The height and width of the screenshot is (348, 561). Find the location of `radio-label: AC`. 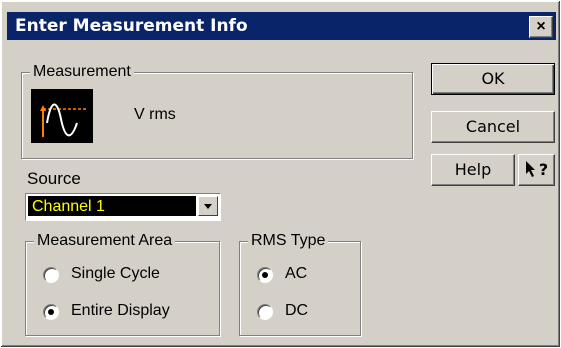

radio-label: AC is located at coordinates (296, 273).